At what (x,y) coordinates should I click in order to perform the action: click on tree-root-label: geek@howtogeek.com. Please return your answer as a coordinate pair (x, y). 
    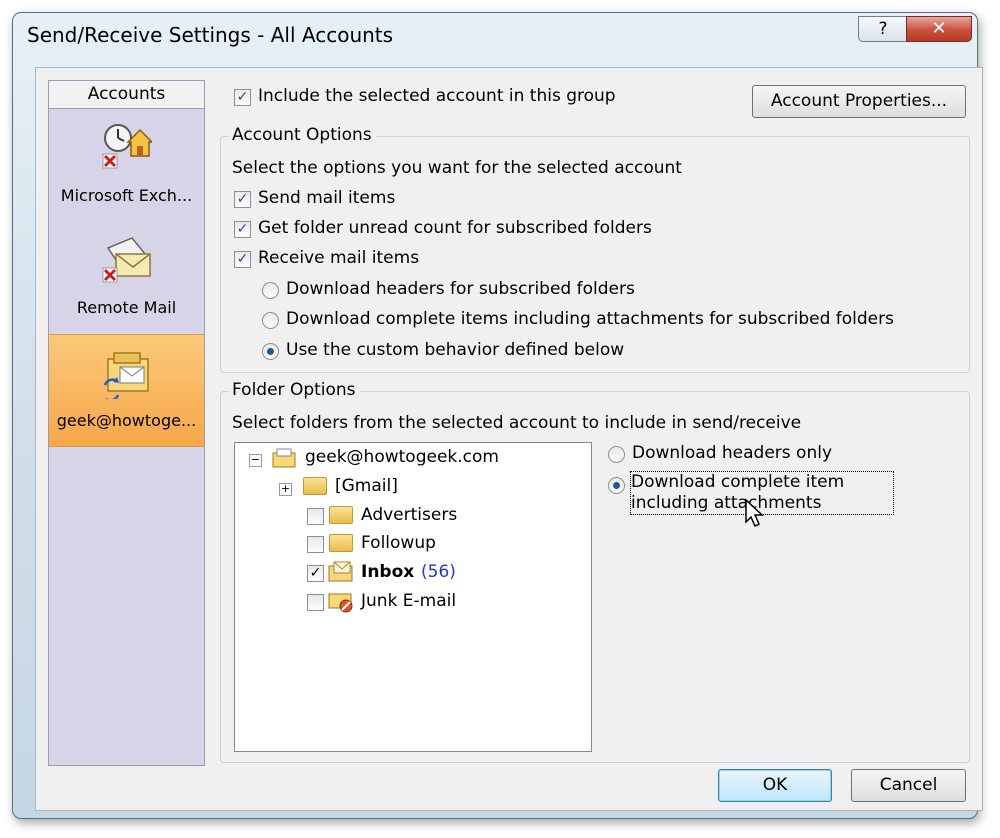
    Looking at the image, I should click on (402, 457).